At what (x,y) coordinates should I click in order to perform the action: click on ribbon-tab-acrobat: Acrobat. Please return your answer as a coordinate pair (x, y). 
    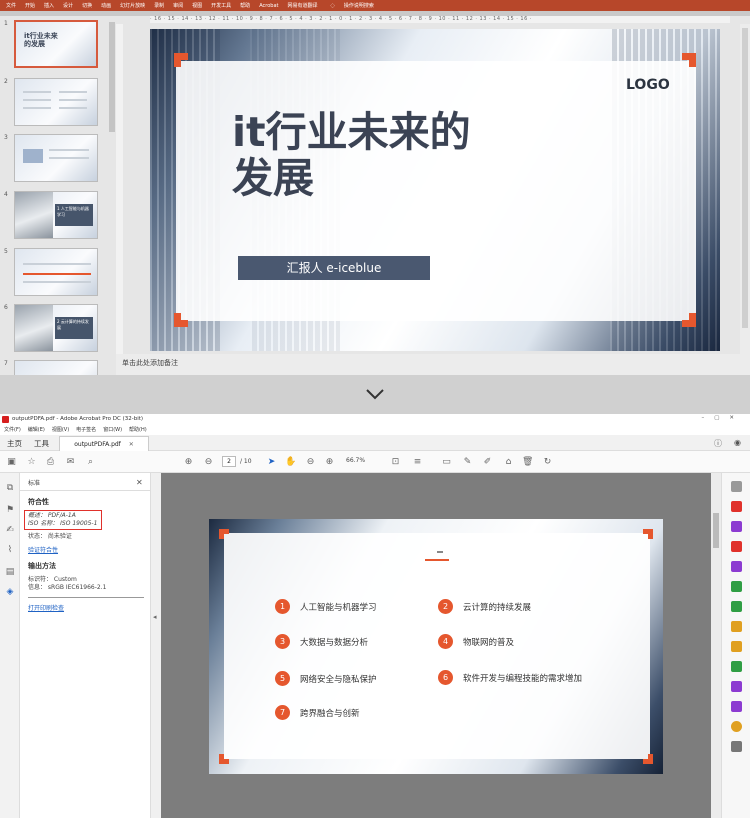
    Looking at the image, I should click on (268, 6).